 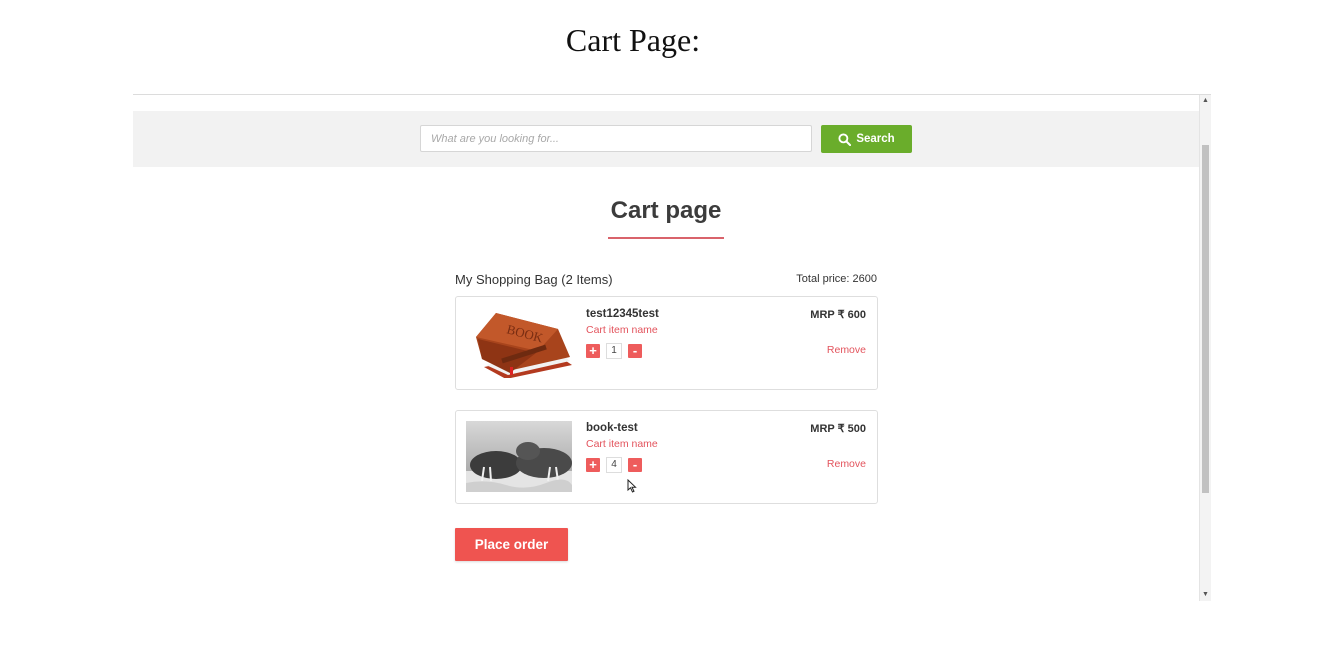 What do you see at coordinates (838, 429) in the screenshot?
I see `item-price: MRP ₹ 500` at bounding box center [838, 429].